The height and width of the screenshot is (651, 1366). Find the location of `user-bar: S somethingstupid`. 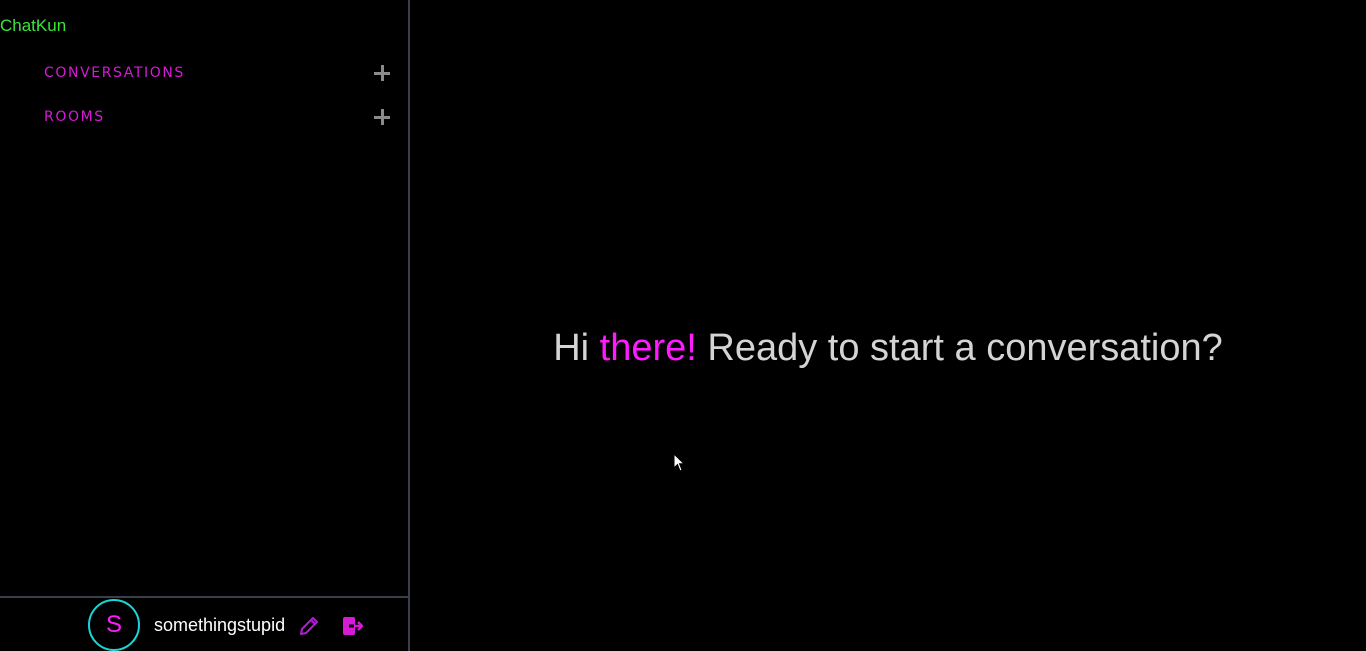

user-bar: S somethingstupid is located at coordinates (204, 623).